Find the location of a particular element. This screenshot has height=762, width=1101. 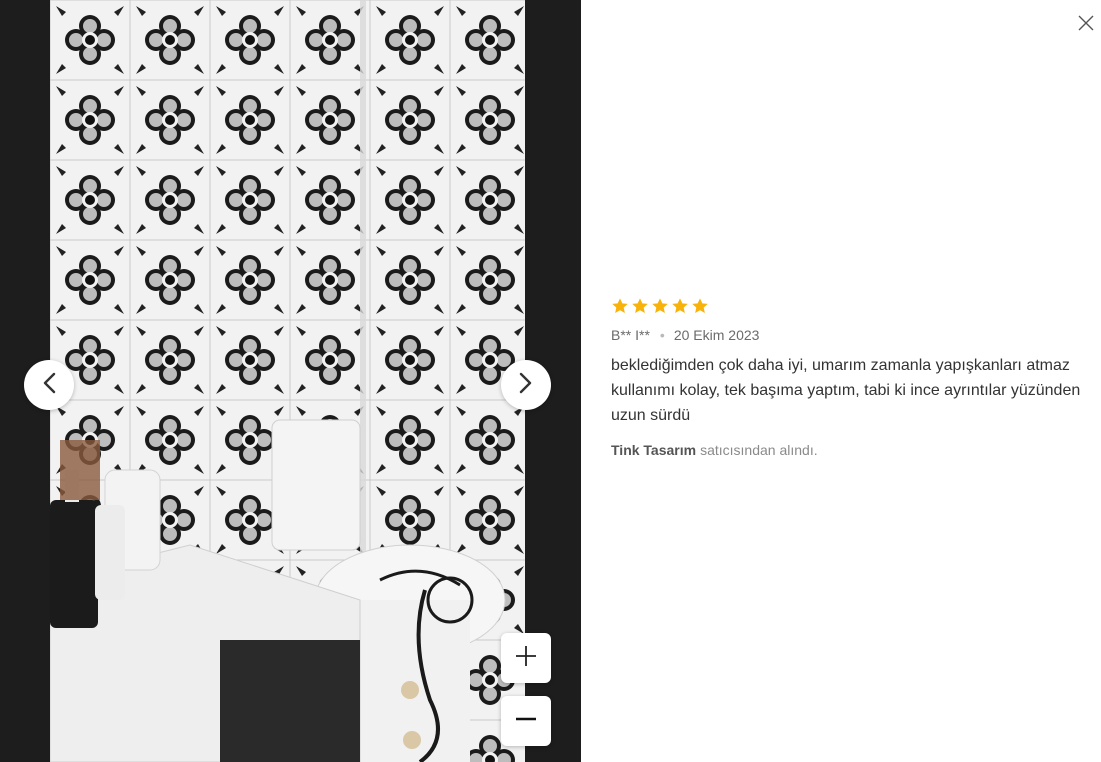

seller-suffix: satıcısından alındı. is located at coordinates (759, 450).